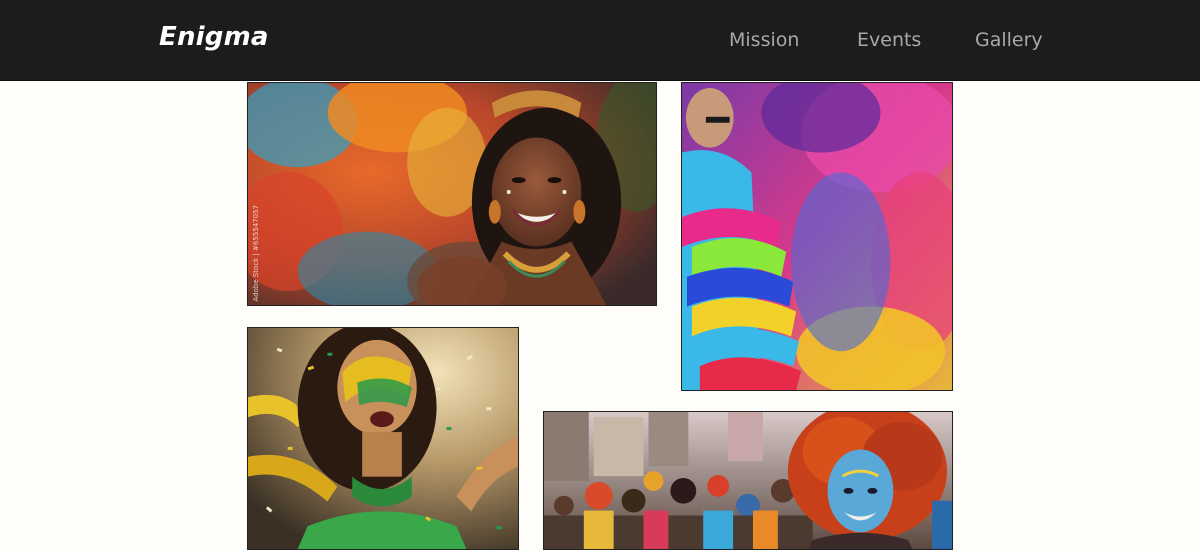  What do you see at coordinates (1009, 40) in the screenshot?
I see `nav-link-gallery: Gallery` at bounding box center [1009, 40].